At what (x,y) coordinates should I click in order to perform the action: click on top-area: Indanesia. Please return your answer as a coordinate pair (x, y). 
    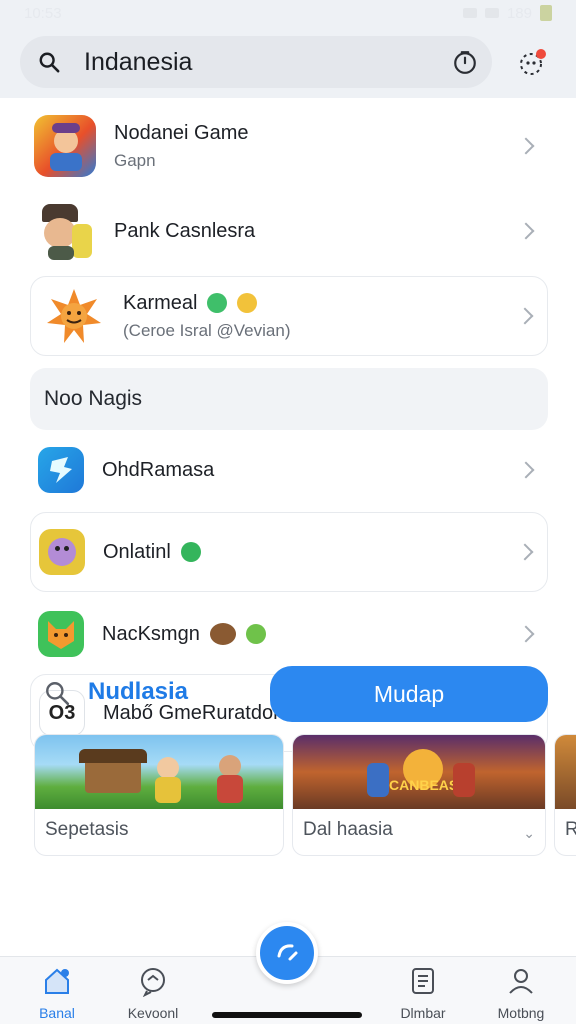
    Looking at the image, I should click on (288, 62).